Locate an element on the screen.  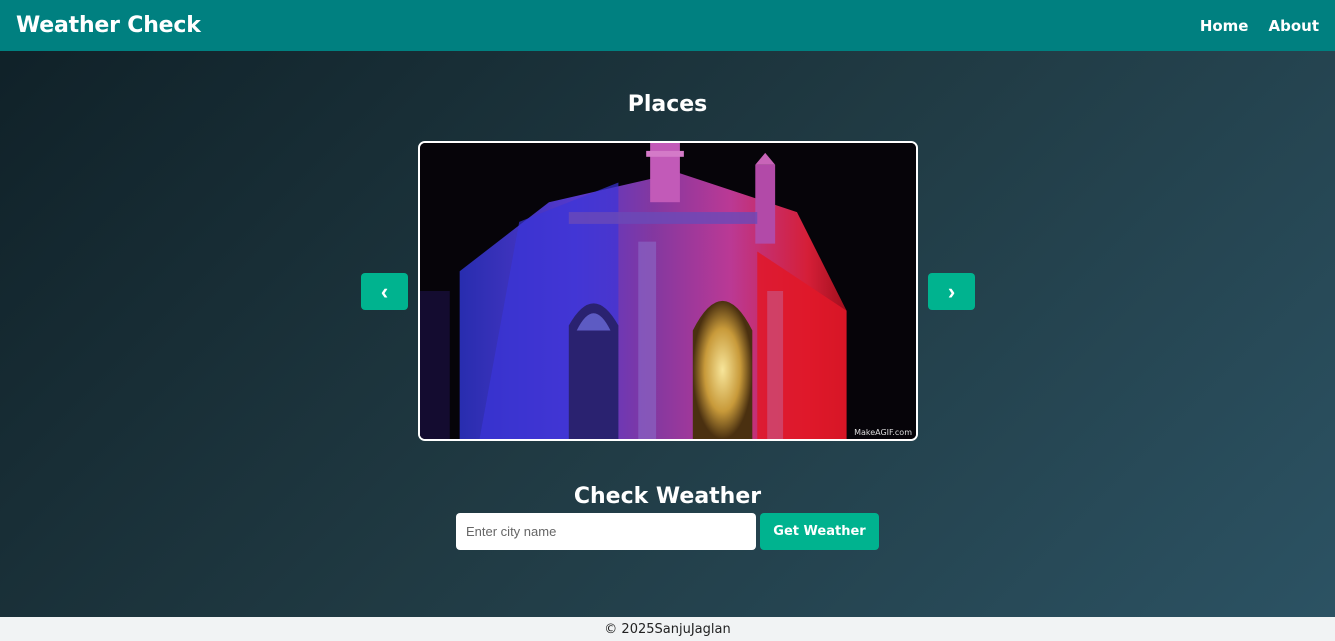
footer: © 2025SanjuJaglan is located at coordinates (667, 629).